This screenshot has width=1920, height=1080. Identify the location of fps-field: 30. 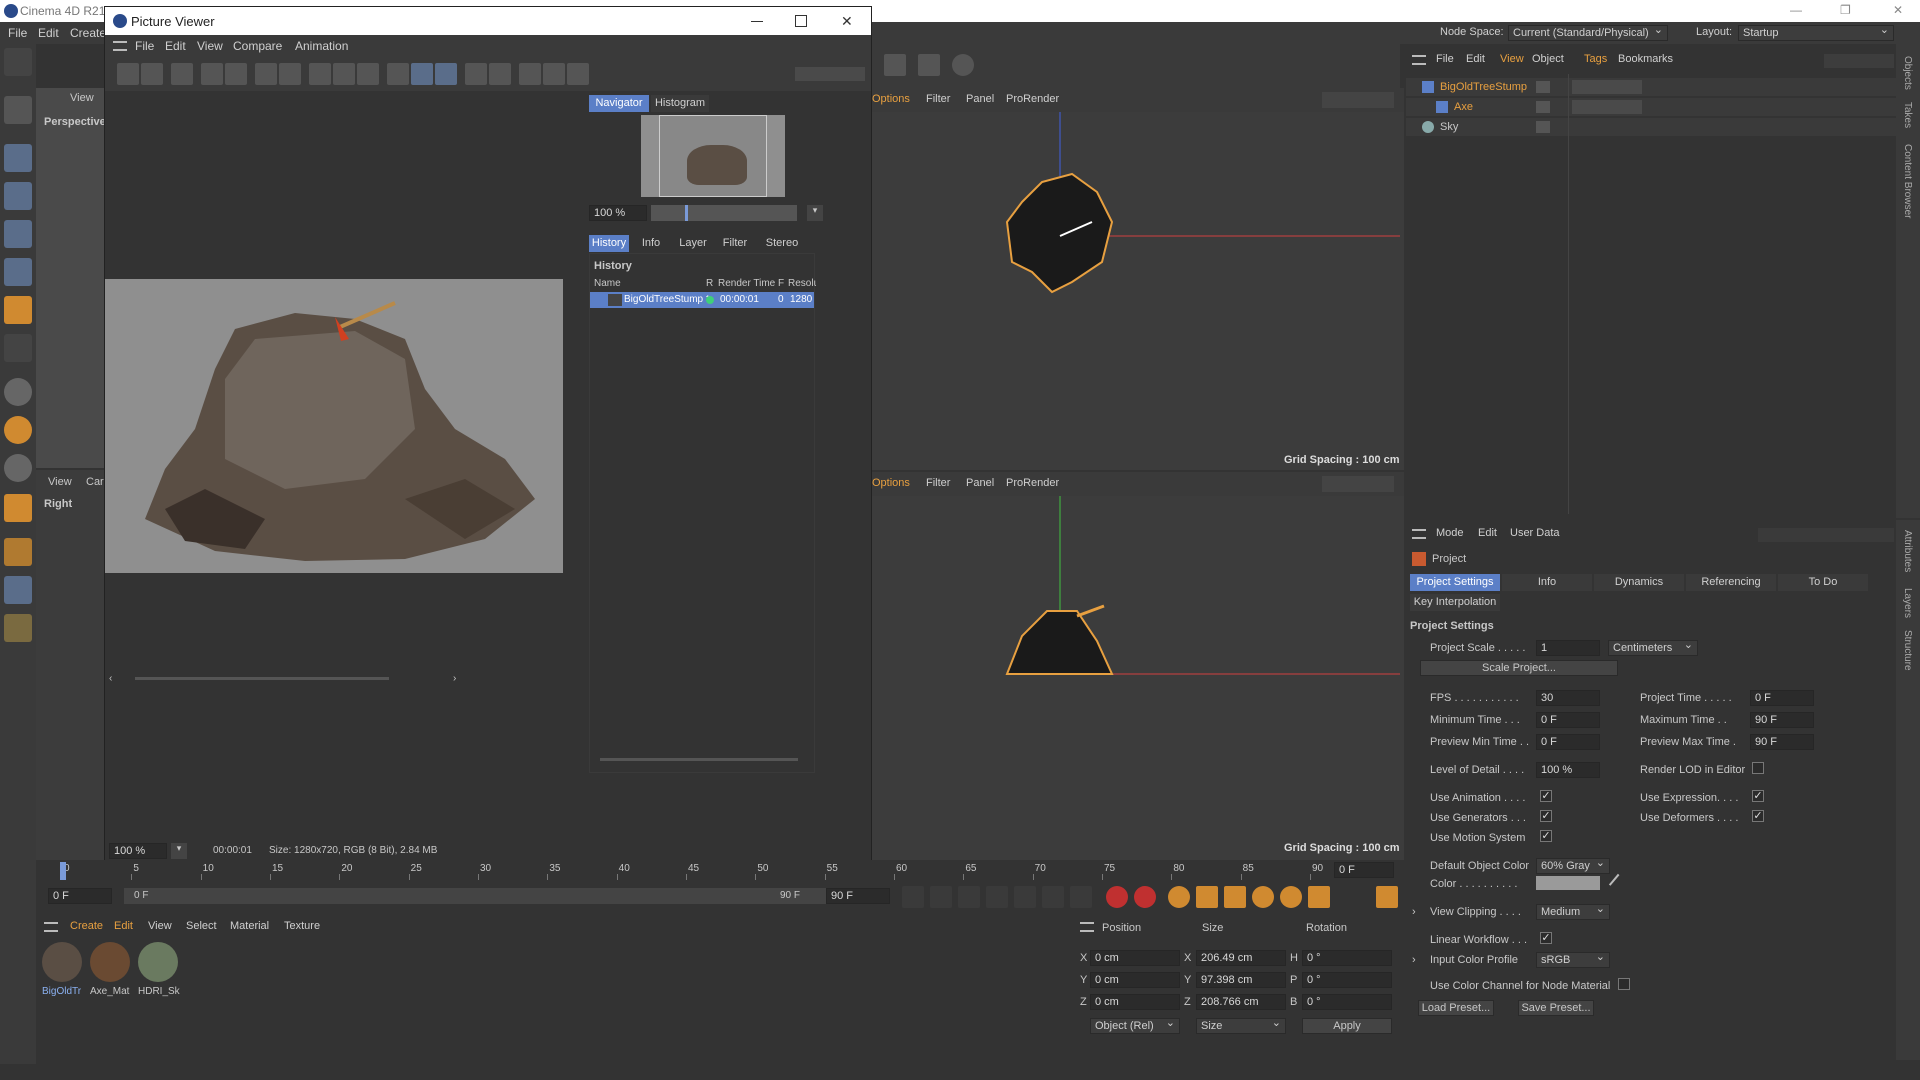
(1568, 698).